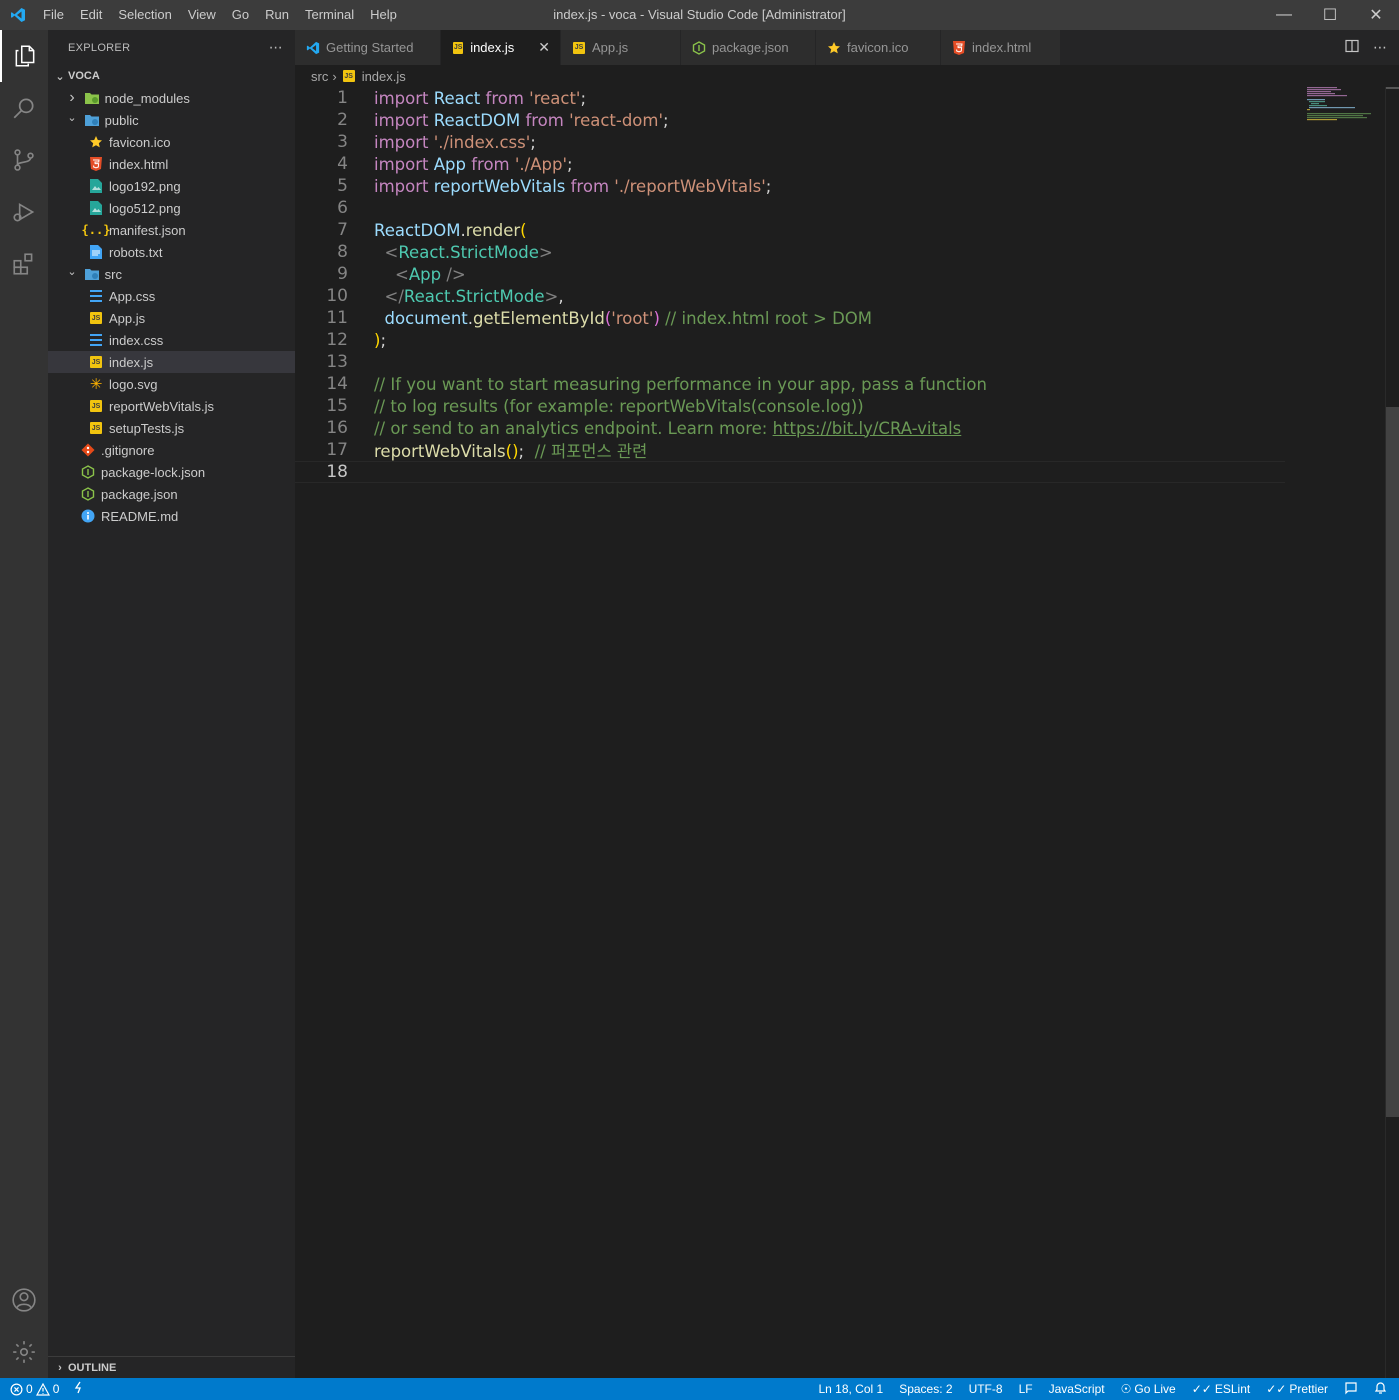  Describe the element at coordinates (171, 252) in the screenshot. I see `tree-file: robots.txt` at that location.